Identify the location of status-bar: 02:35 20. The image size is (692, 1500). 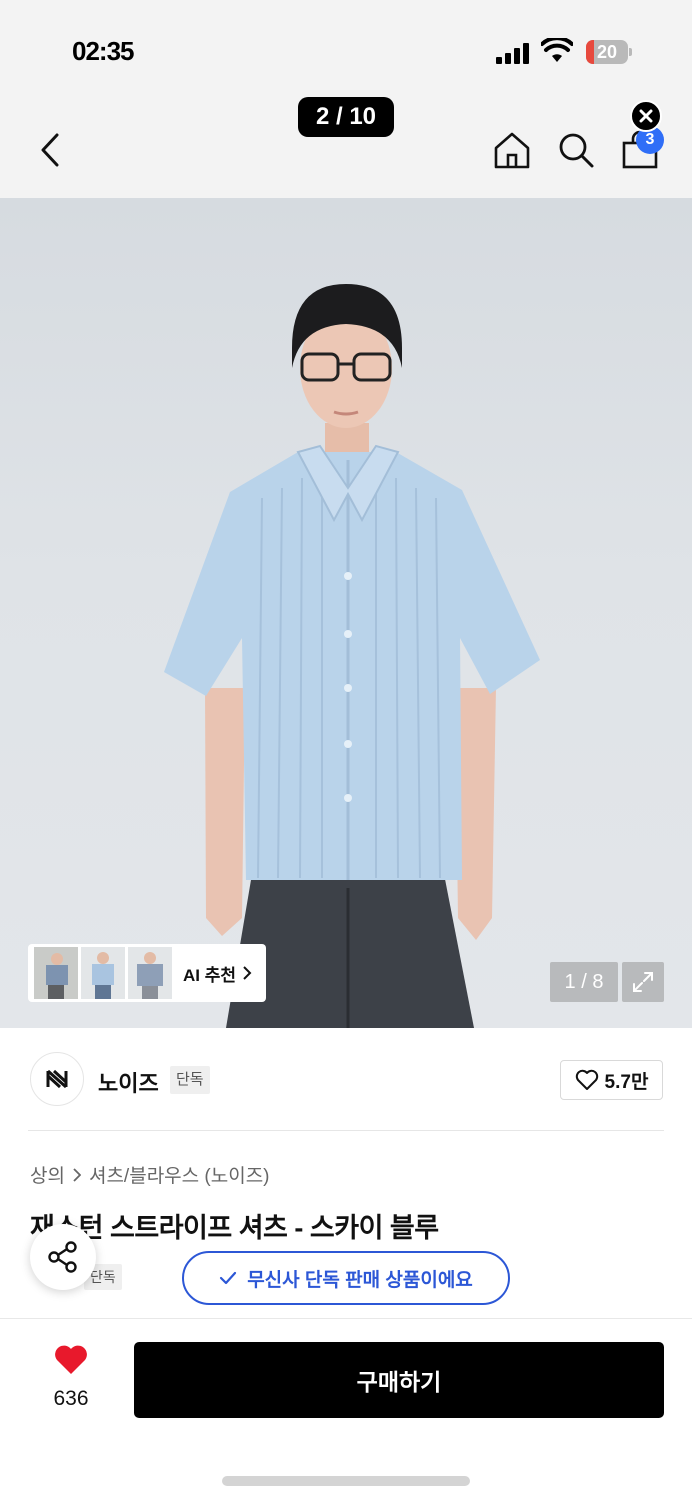
(346, 50).